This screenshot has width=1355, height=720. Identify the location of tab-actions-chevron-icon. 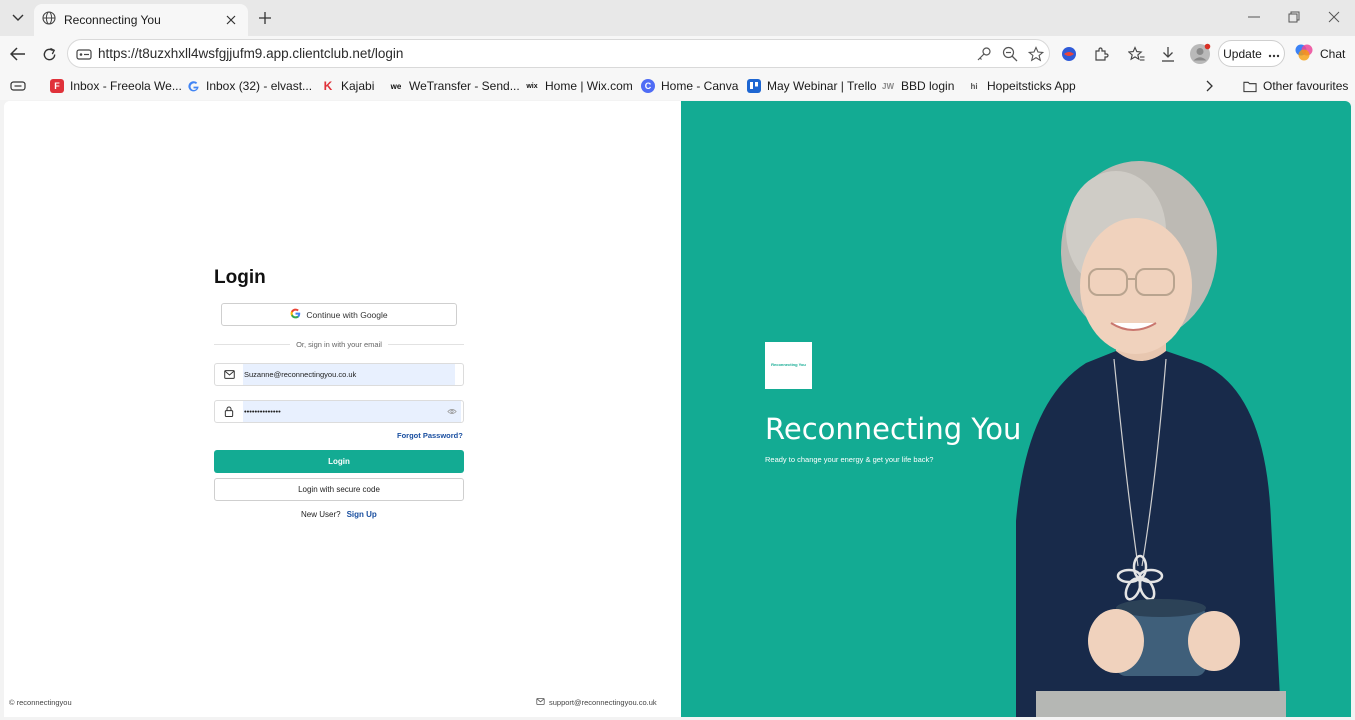
(18, 18).